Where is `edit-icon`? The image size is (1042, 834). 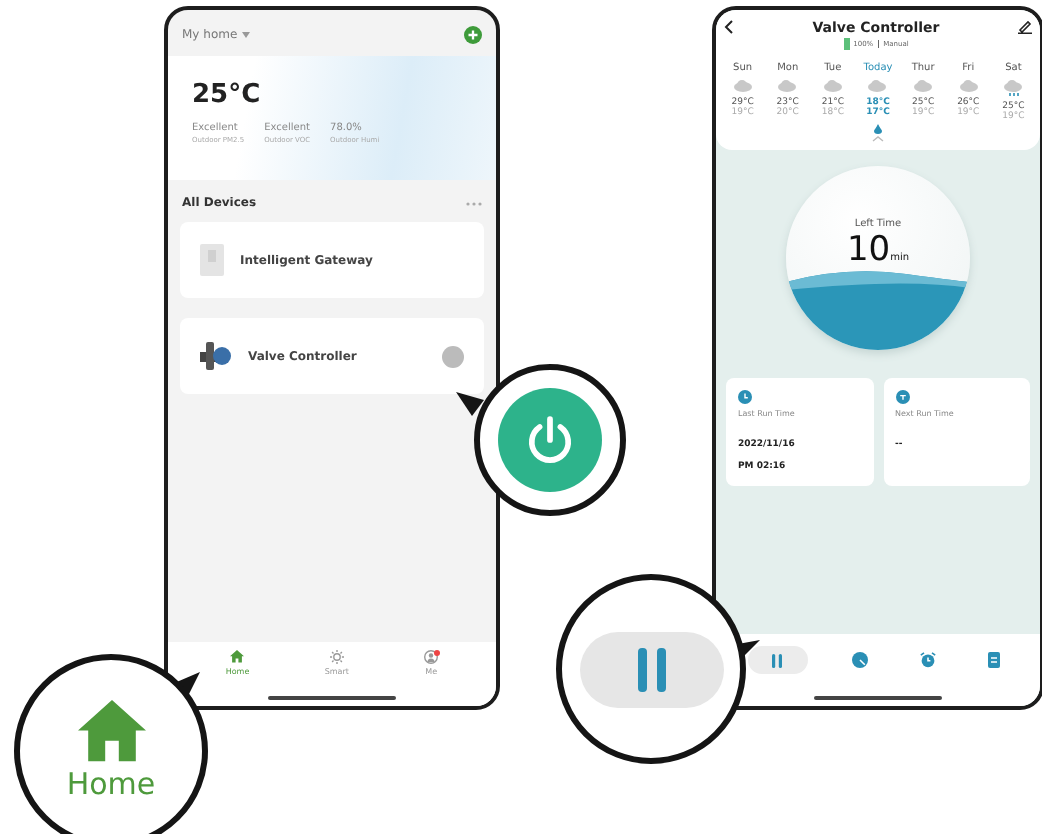 edit-icon is located at coordinates (1024, 27).